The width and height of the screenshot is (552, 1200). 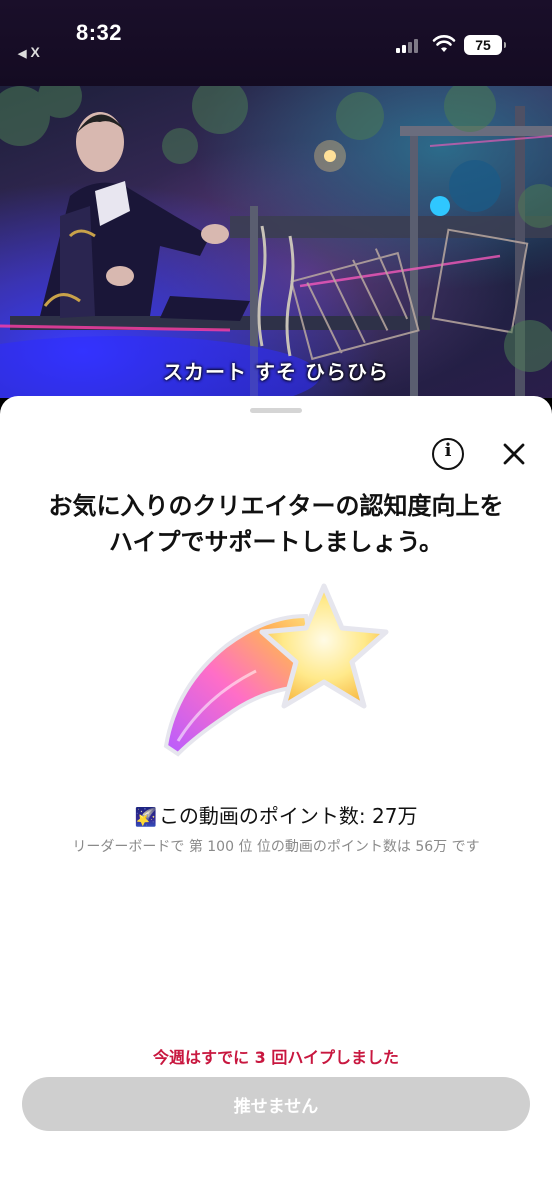 What do you see at coordinates (22, 54) in the screenshot?
I see `back-triangle-icon: ◀` at bounding box center [22, 54].